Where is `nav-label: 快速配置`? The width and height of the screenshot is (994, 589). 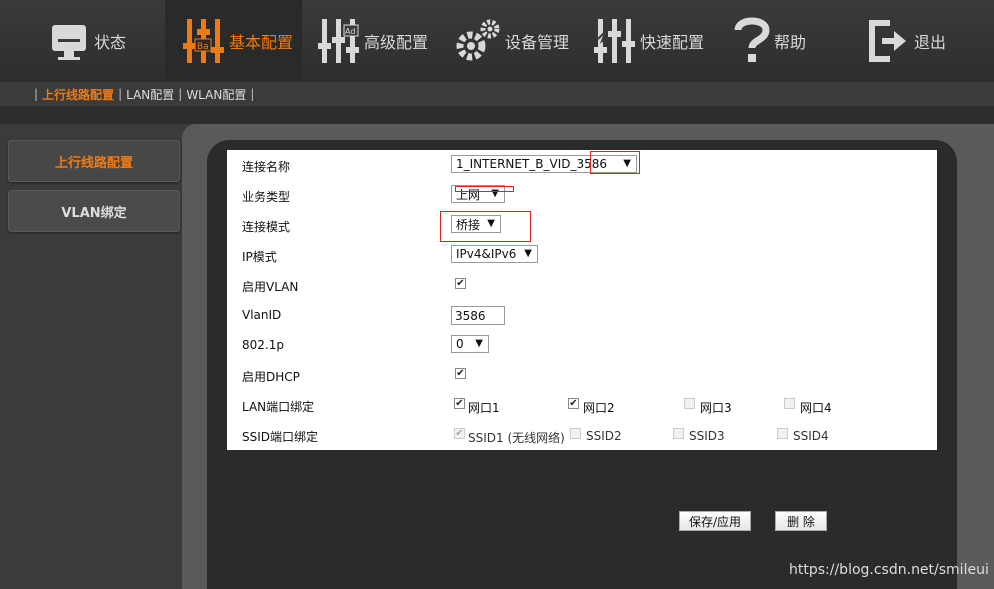 nav-label: 快速配置 is located at coordinates (672, 42).